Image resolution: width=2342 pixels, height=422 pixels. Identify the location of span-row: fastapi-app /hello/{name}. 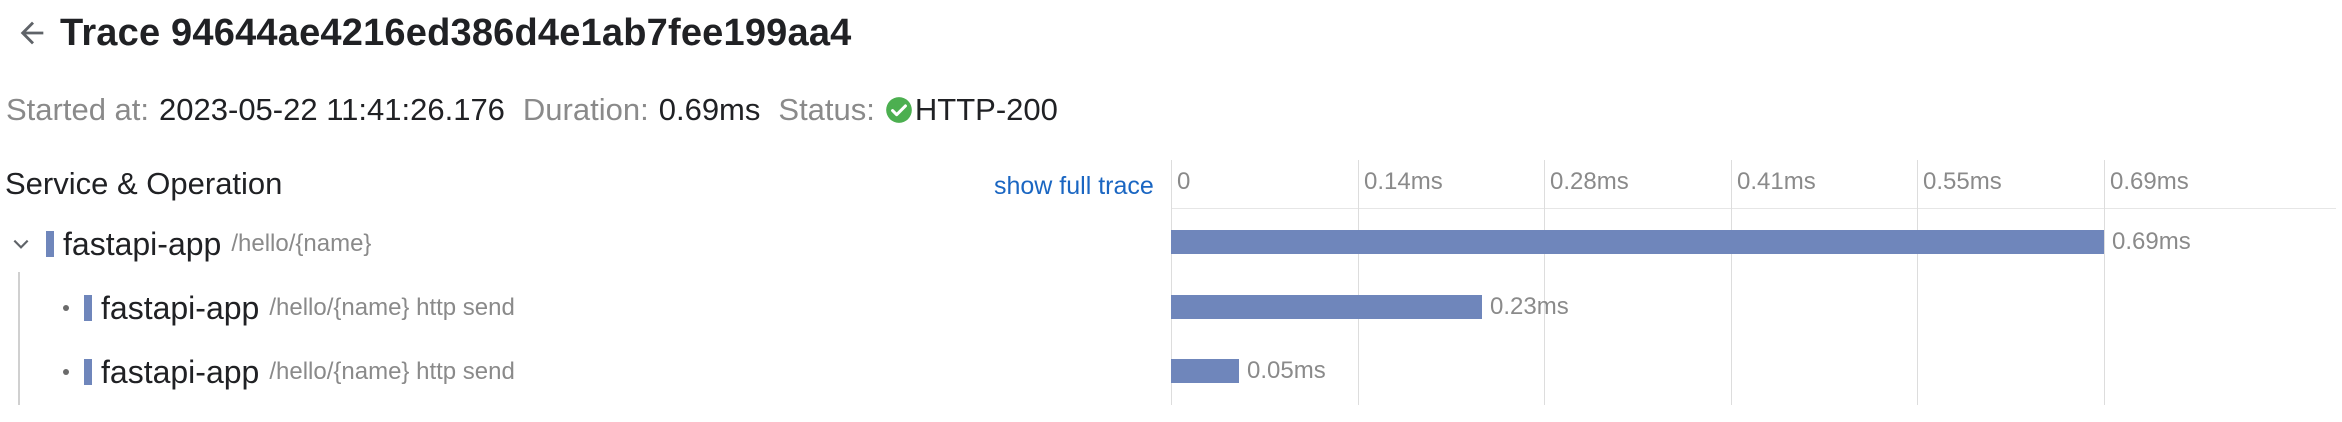
(190, 244).